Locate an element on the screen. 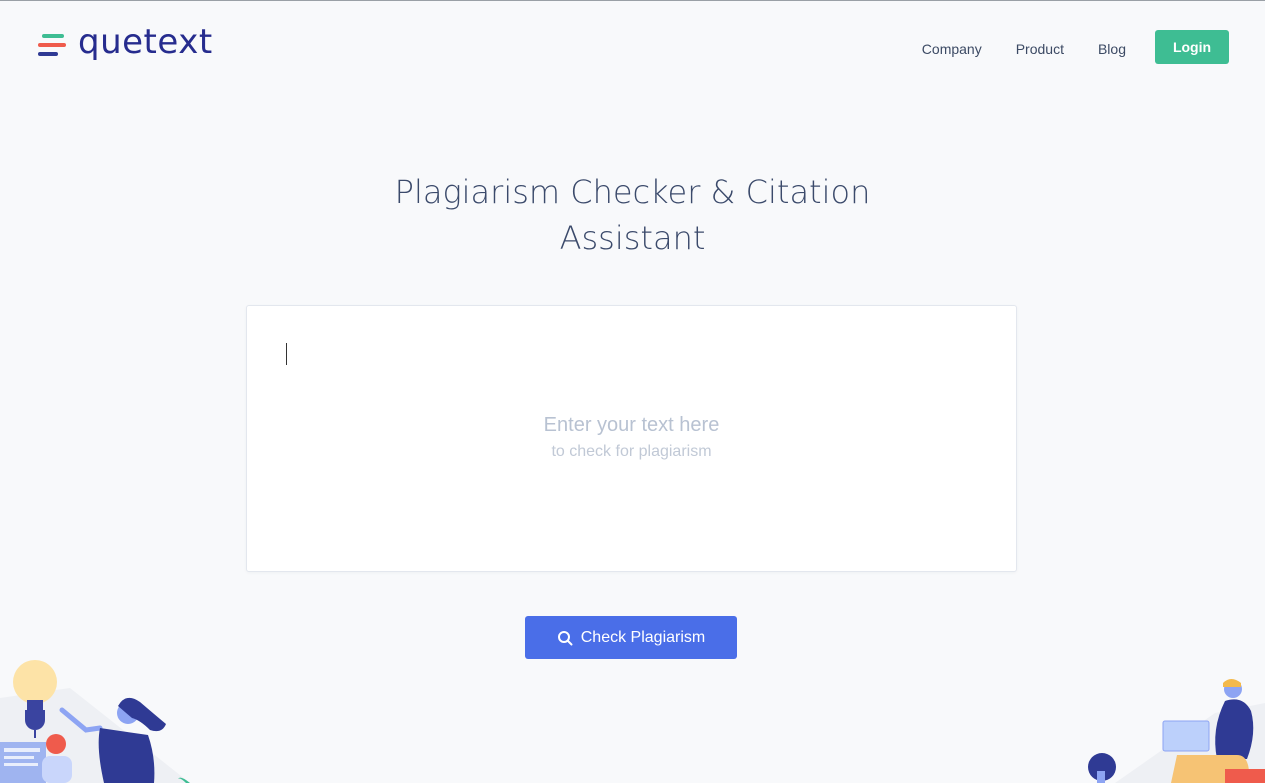 Image resolution: width=1265 pixels, height=783 pixels. logo-text: quetext is located at coordinates (145, 42).